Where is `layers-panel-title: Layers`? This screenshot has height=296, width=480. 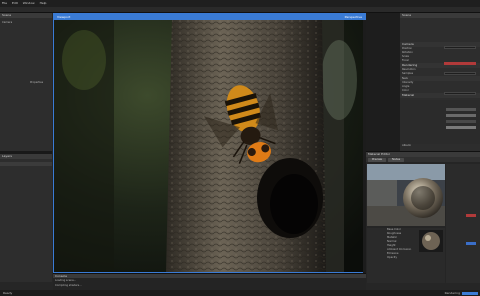
layers-panel-title: Layers is located at coordinates (26, 156).